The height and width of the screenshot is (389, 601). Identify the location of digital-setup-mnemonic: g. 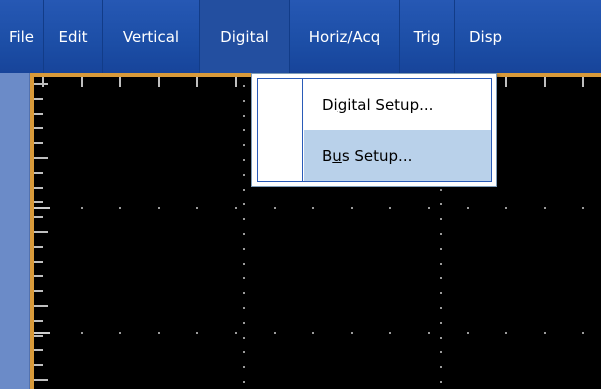
(342, 104).